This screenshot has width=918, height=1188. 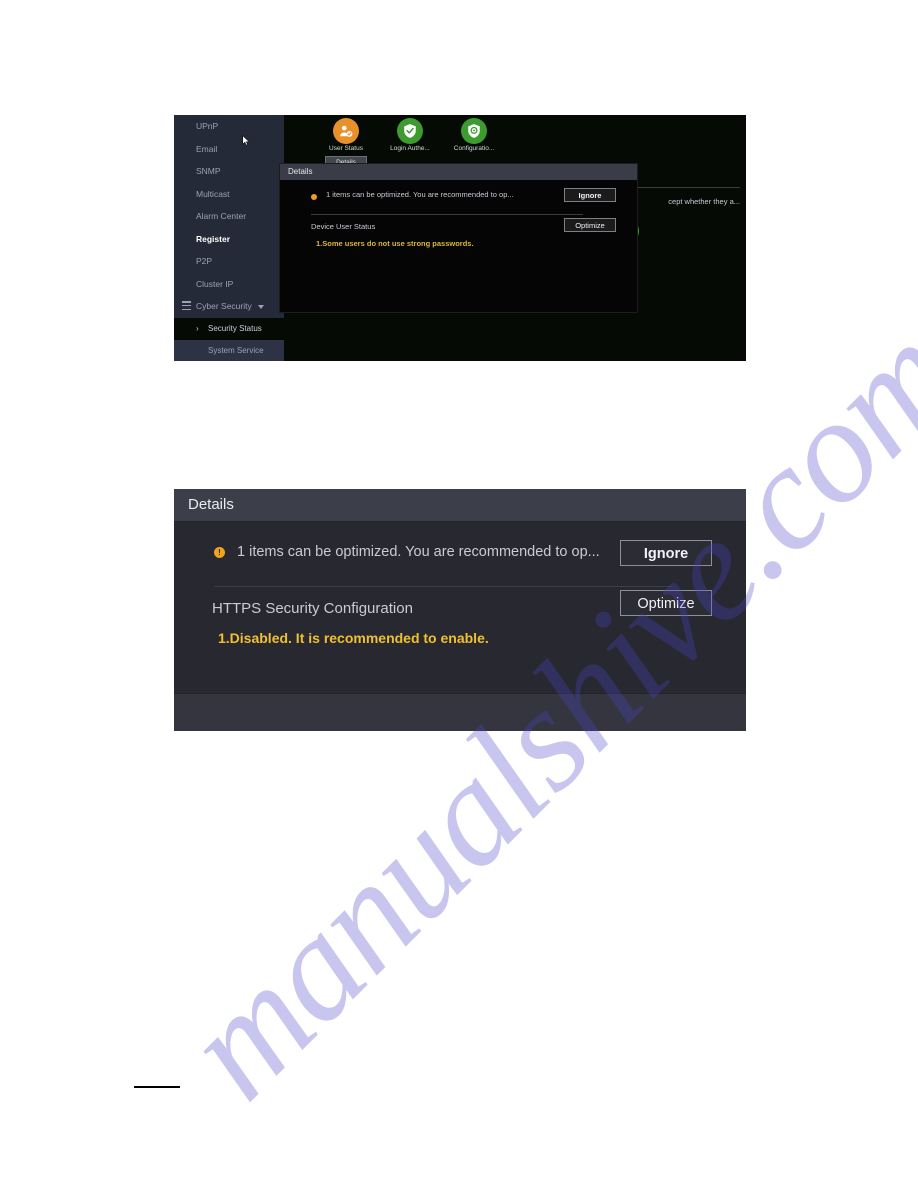 I want to click on warning-exclamation: !, so click(x=219, y=552).